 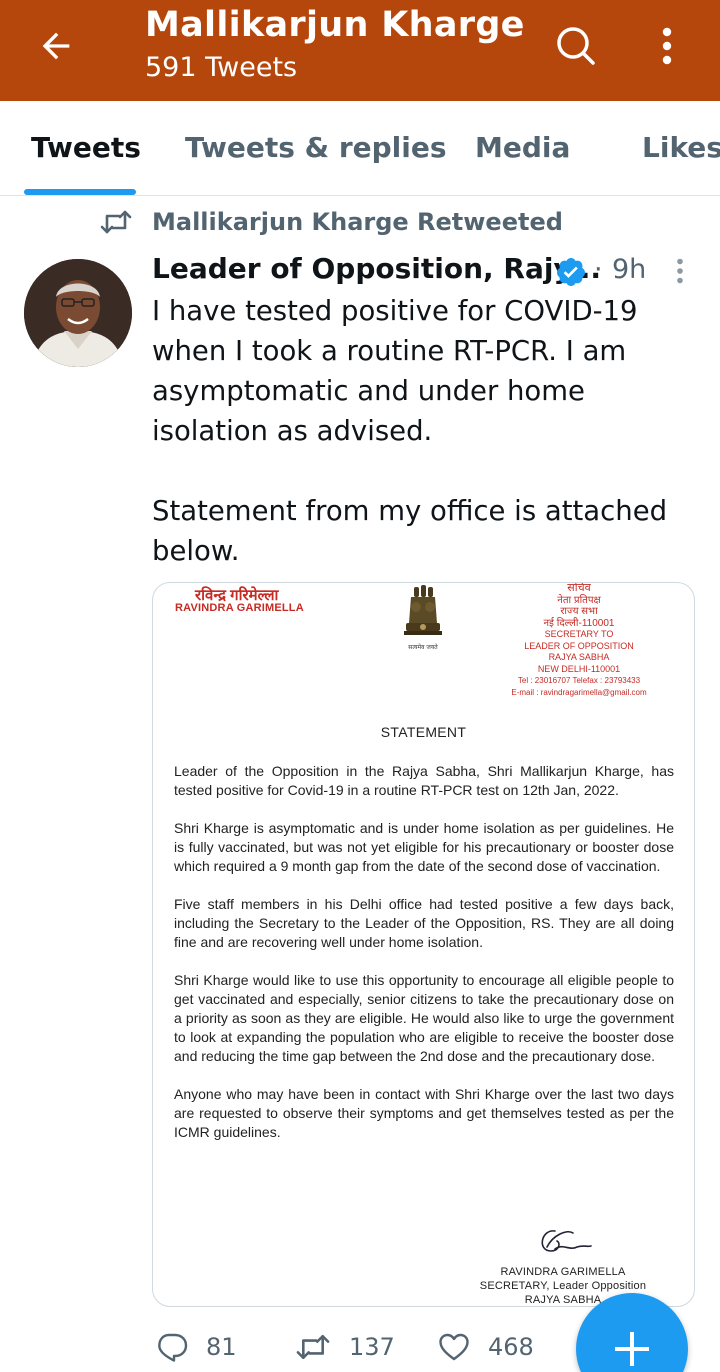 I want to click on profile-header: Mallikarjun Kharge 591 Tweets, so click(x=360, y=50).